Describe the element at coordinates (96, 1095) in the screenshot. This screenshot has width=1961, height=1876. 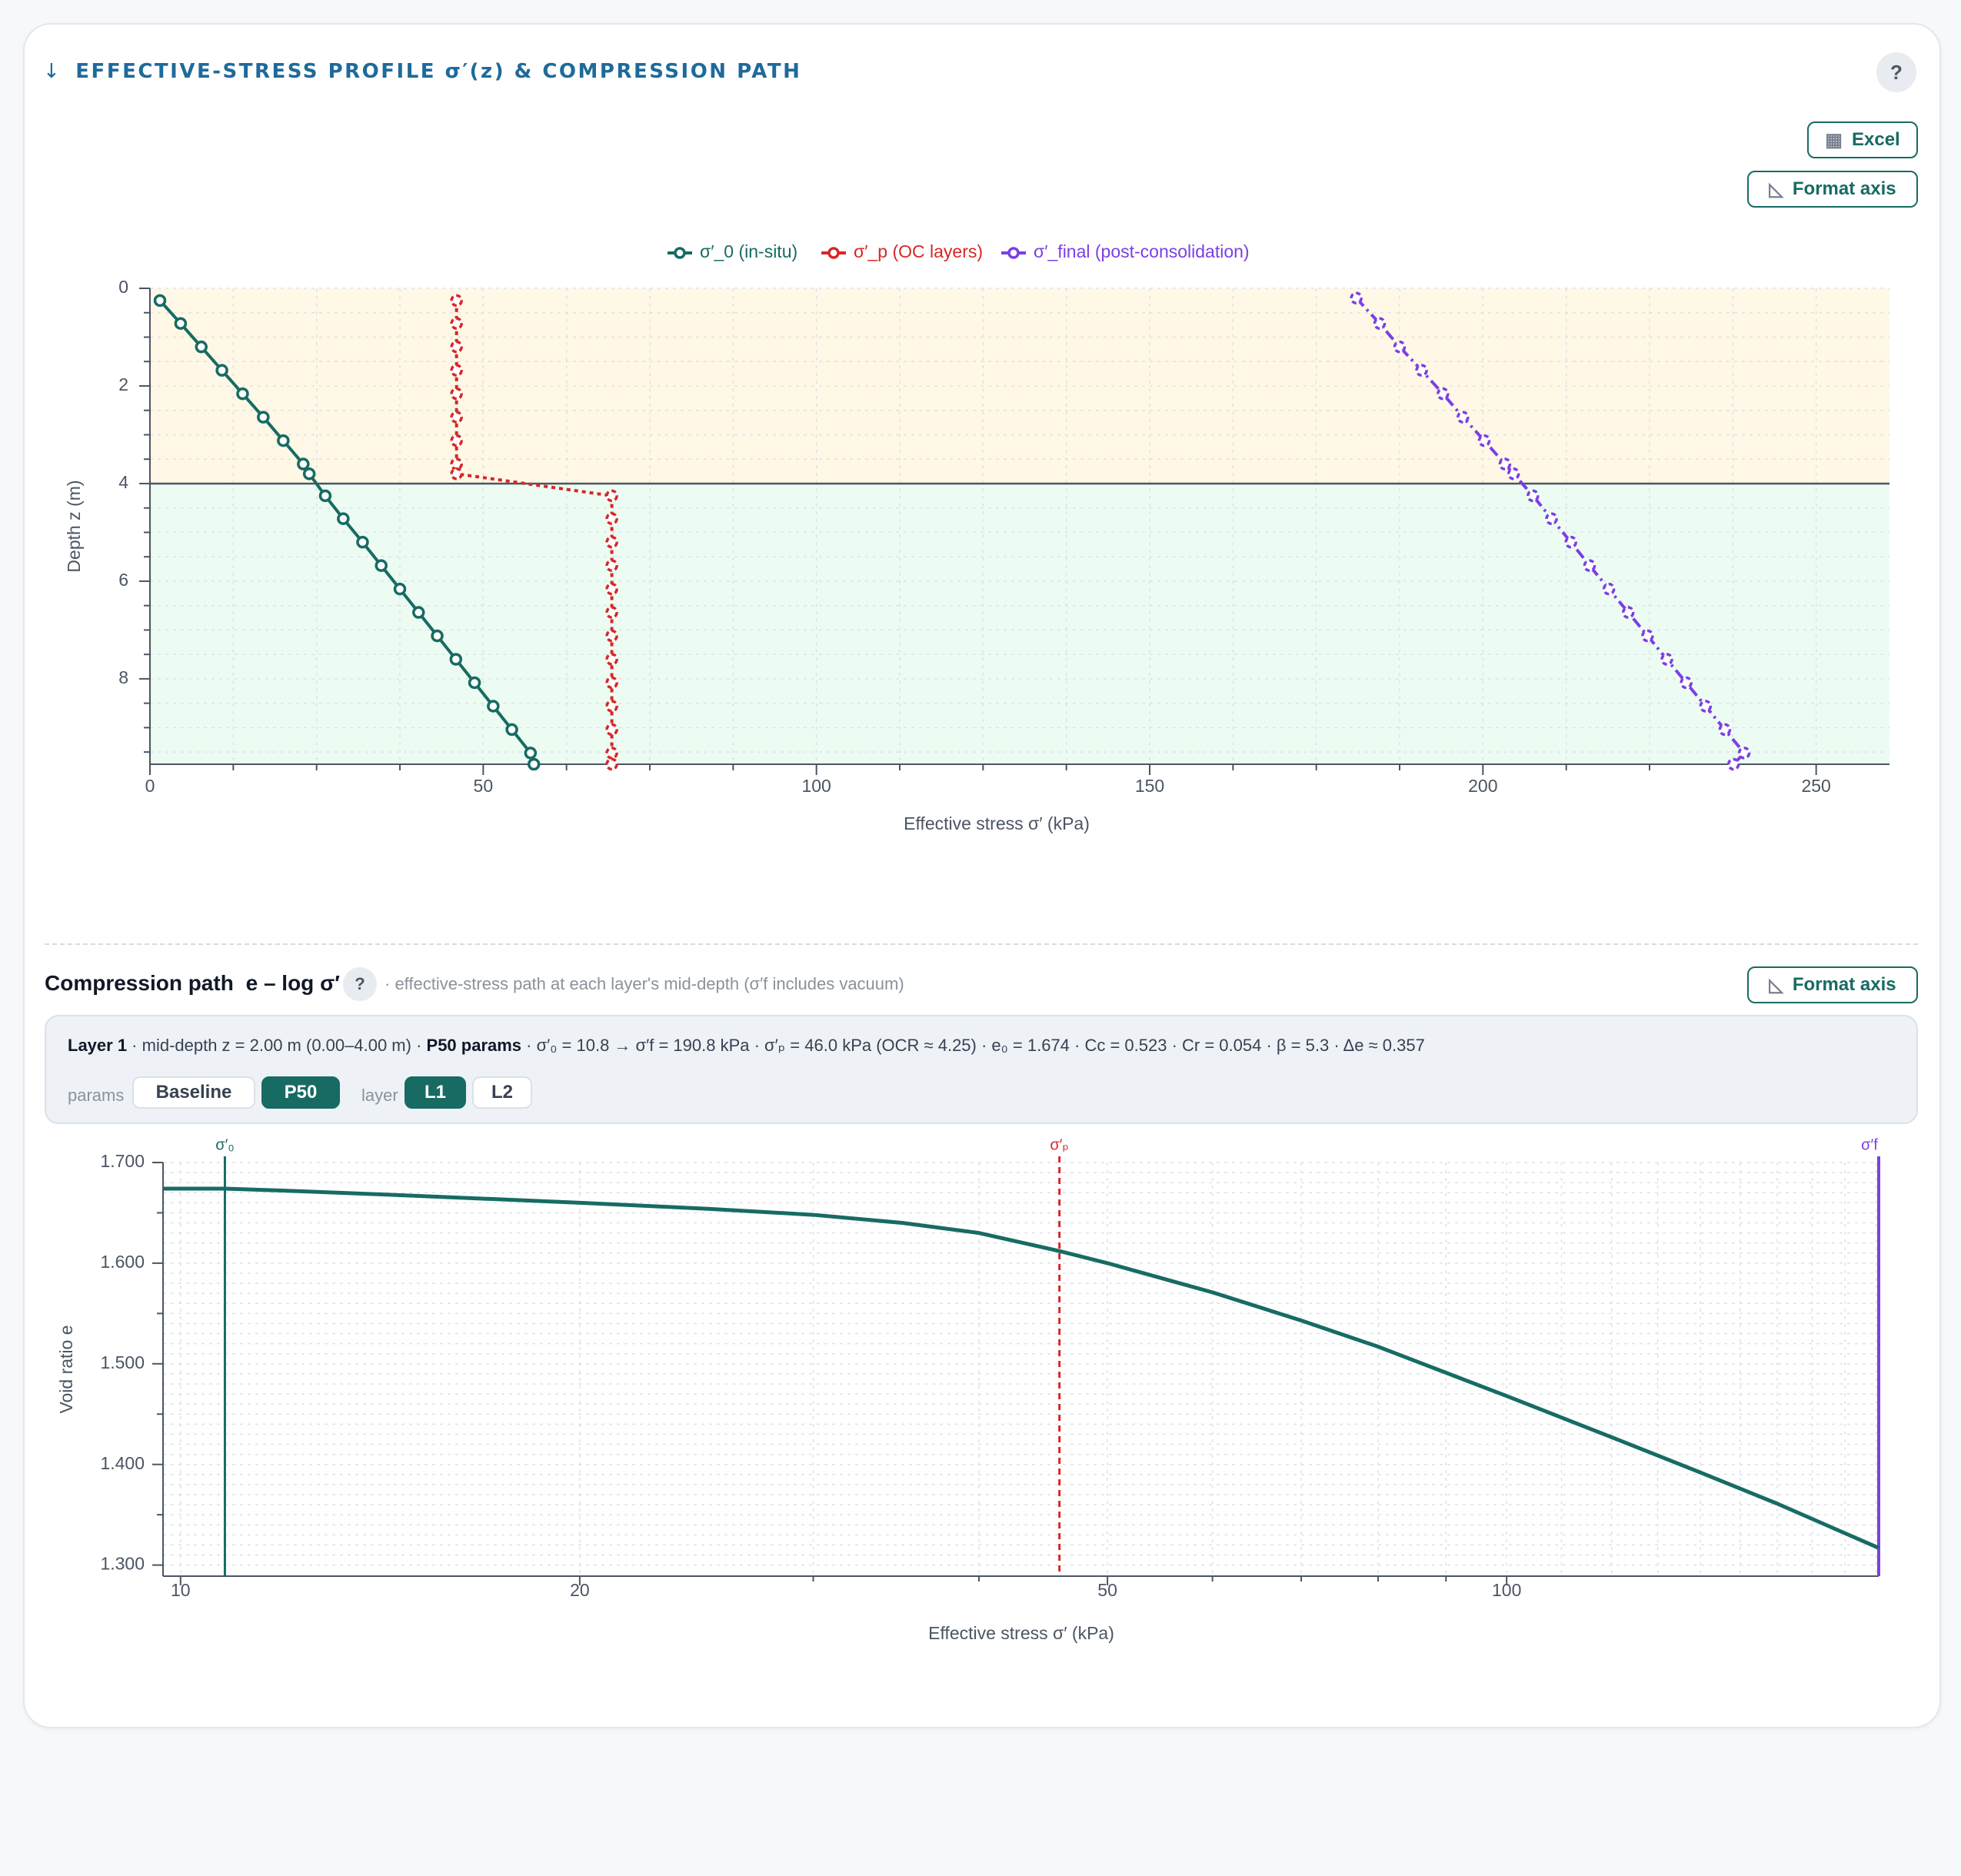
I see `params-label: params` at that location.